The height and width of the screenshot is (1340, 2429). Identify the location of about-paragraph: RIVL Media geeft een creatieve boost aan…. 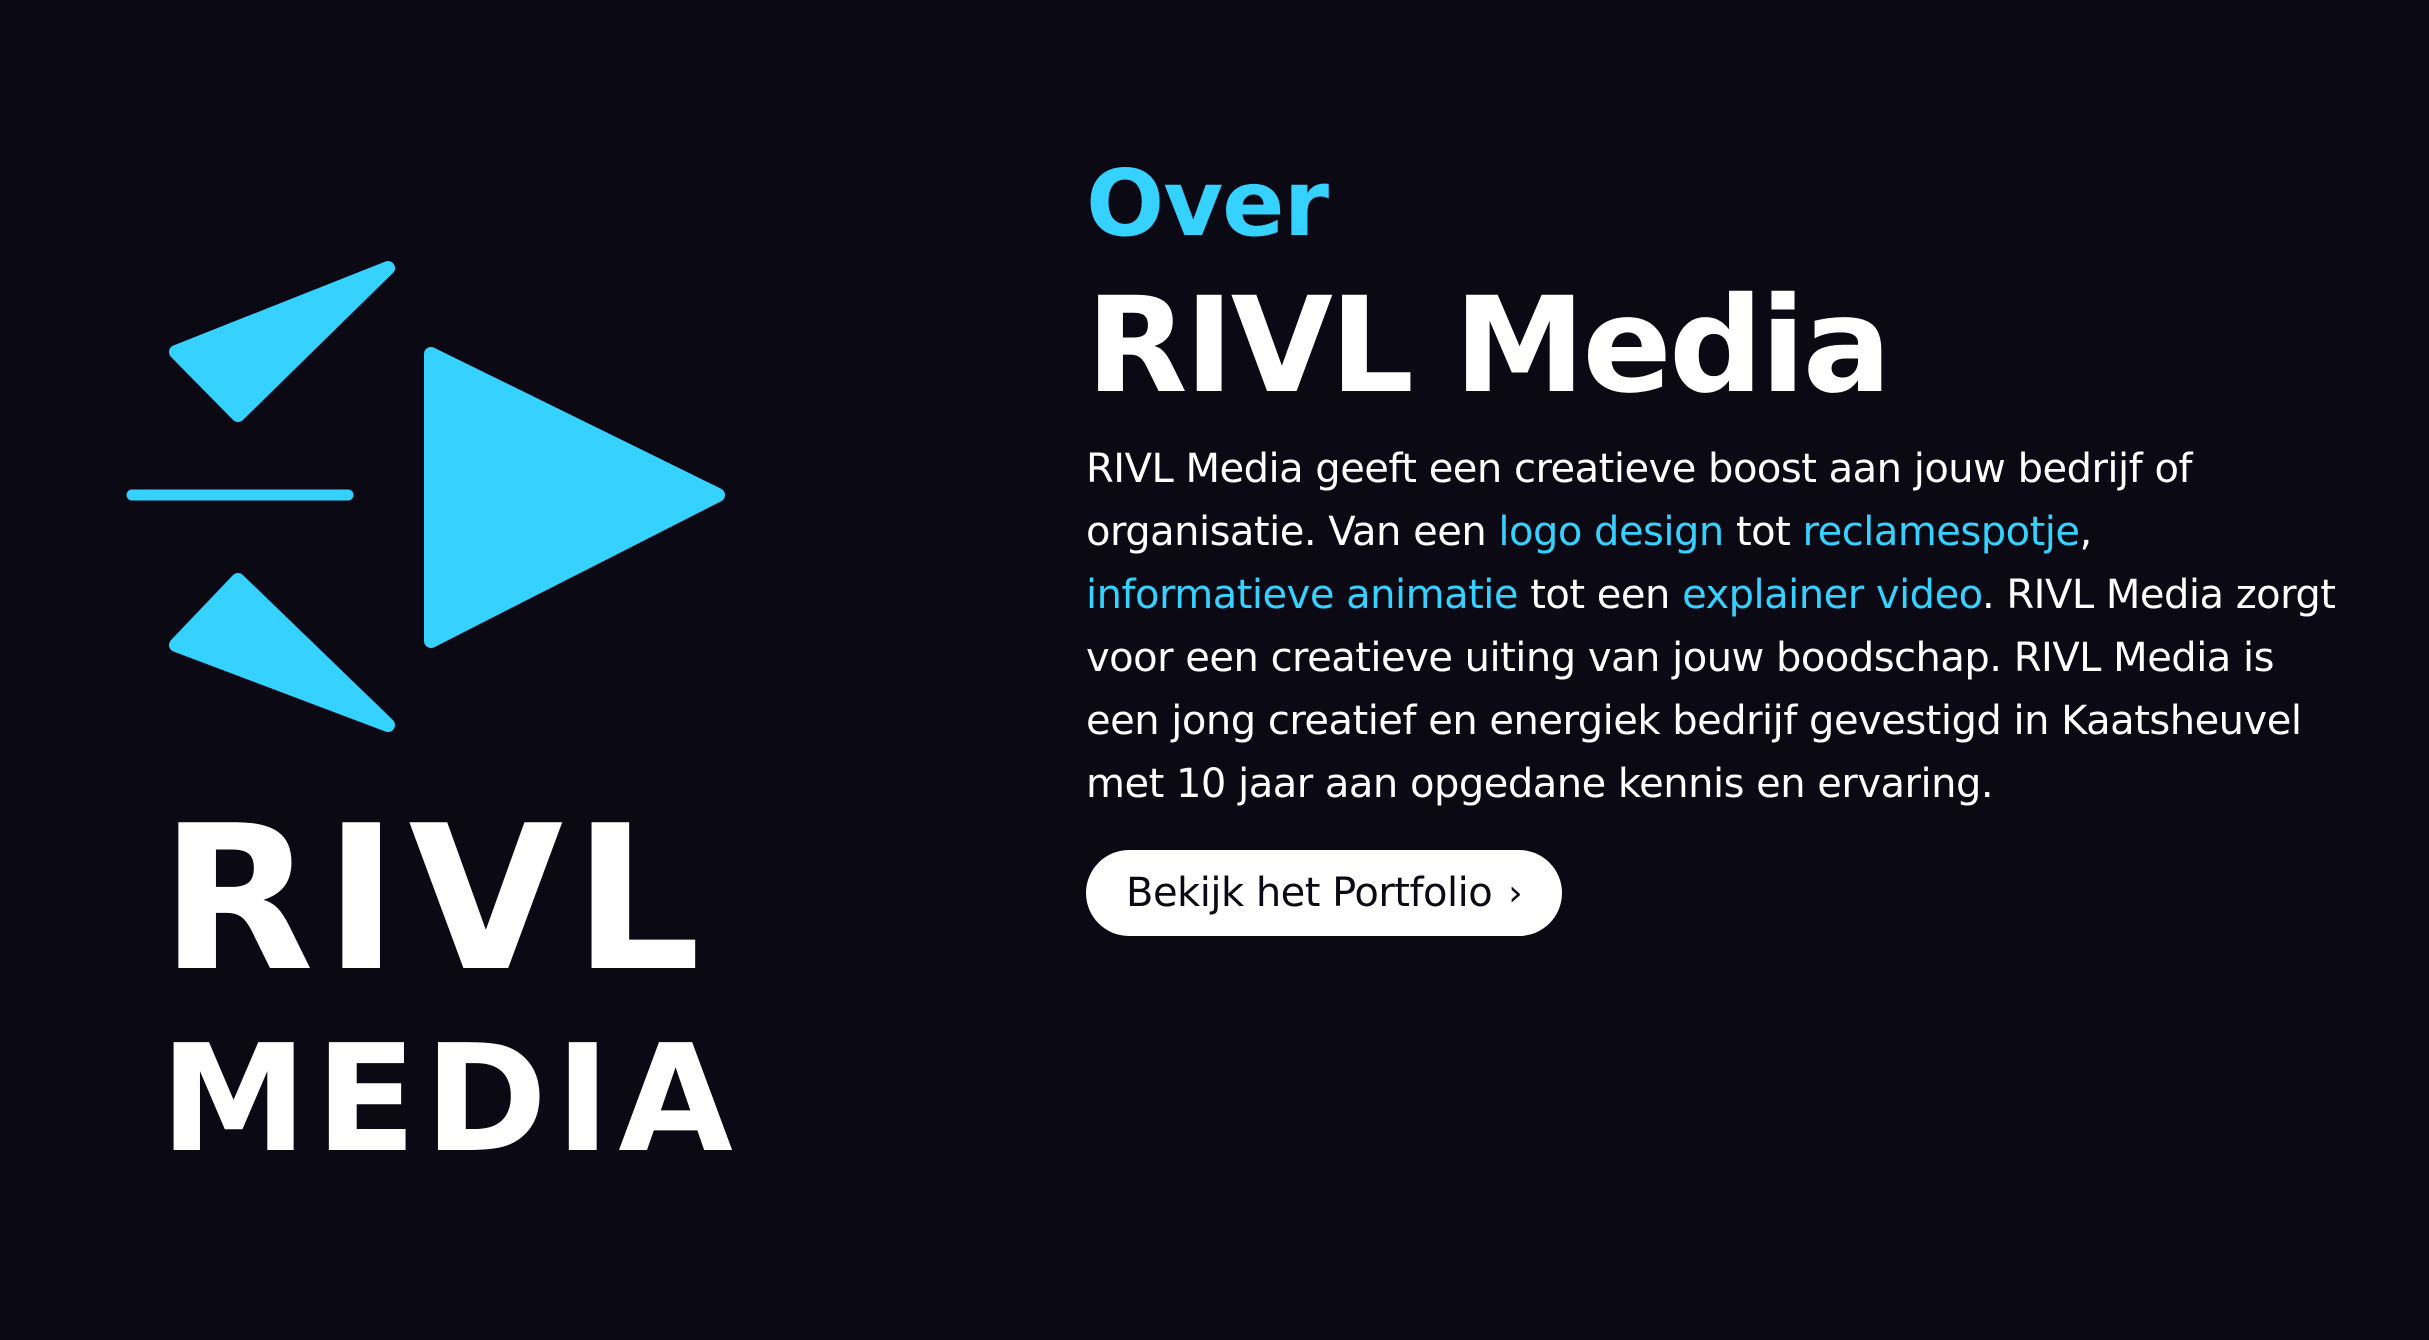
(1711, 627).